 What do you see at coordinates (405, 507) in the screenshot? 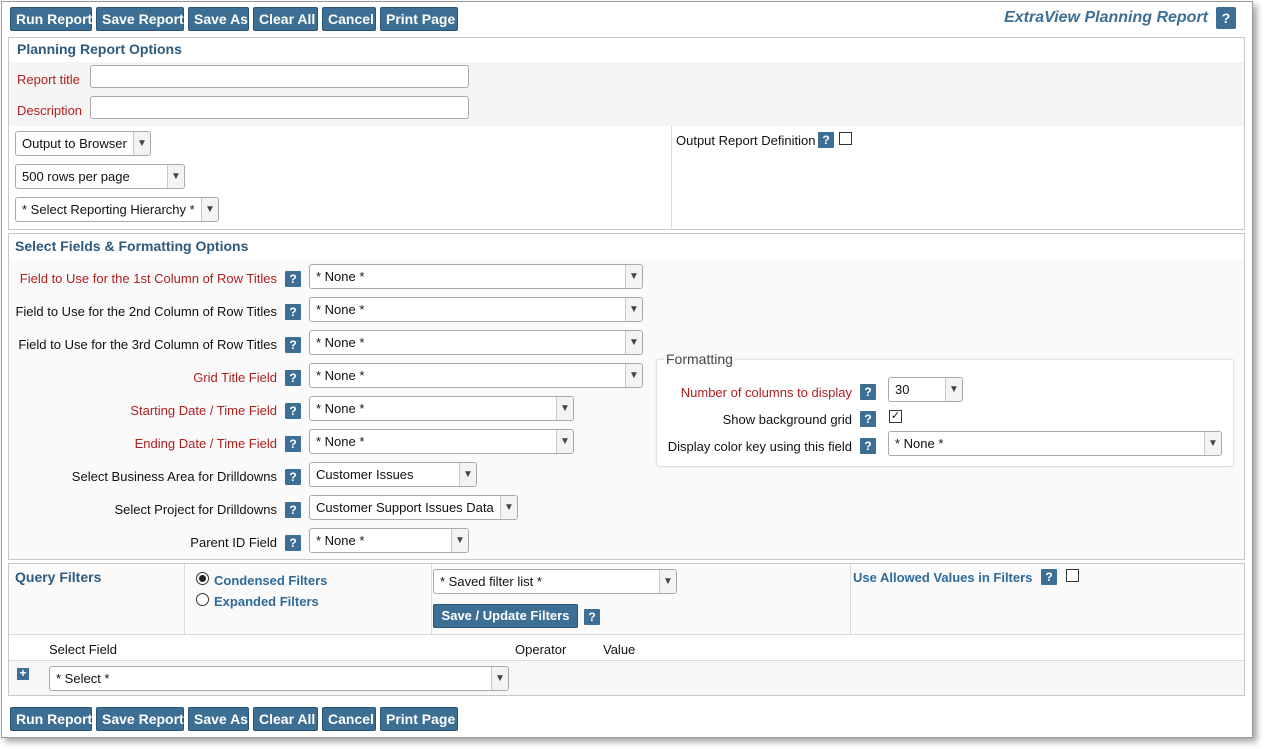
I see `select-value: Customer Support Issues Data` at bounding box center [405, 507].